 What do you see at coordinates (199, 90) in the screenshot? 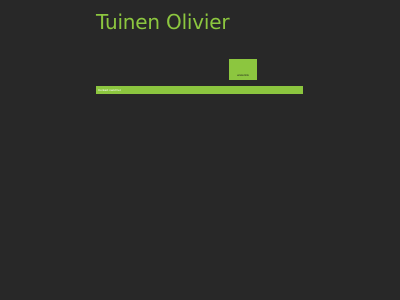
I see `nav-bar: Contact meld het` at bounding box center [199, 90].